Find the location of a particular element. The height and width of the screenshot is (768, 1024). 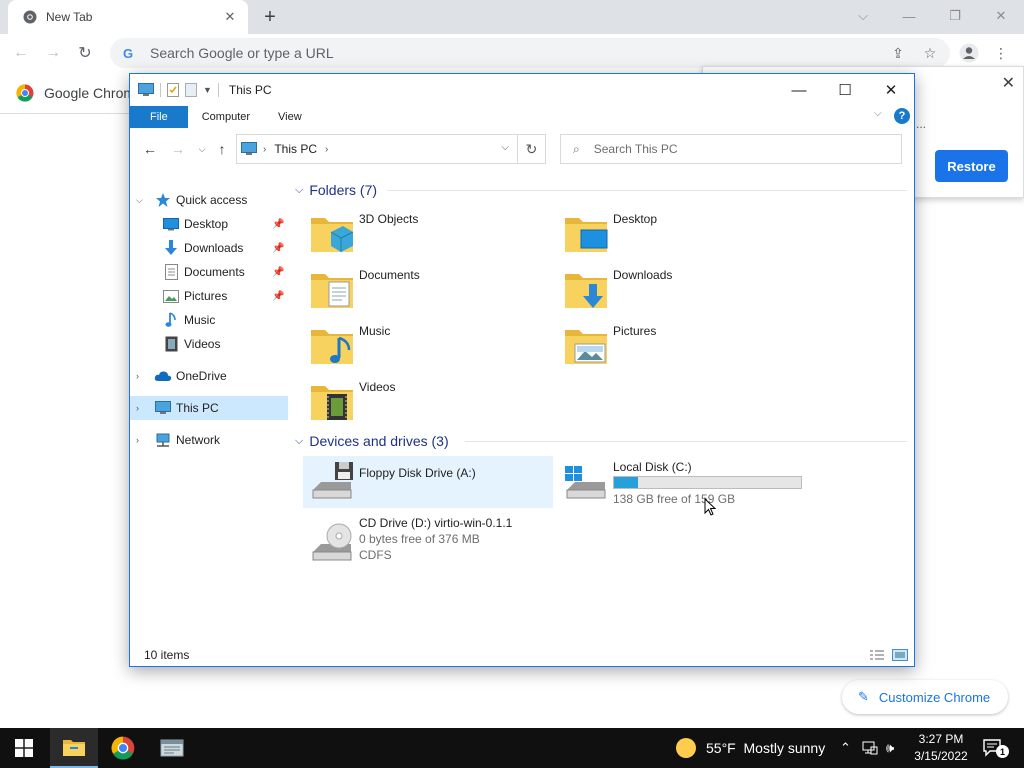

taskbar-file-explorer is located at coordinates (74, 748).